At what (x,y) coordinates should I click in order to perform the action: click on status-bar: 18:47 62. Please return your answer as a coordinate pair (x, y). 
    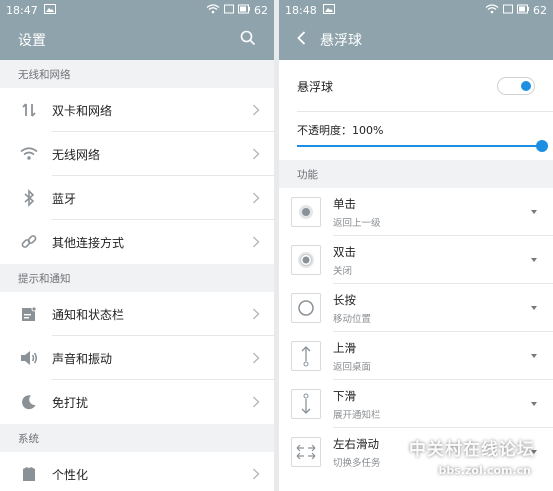
    Looking at the image, I should click on (137, 10).